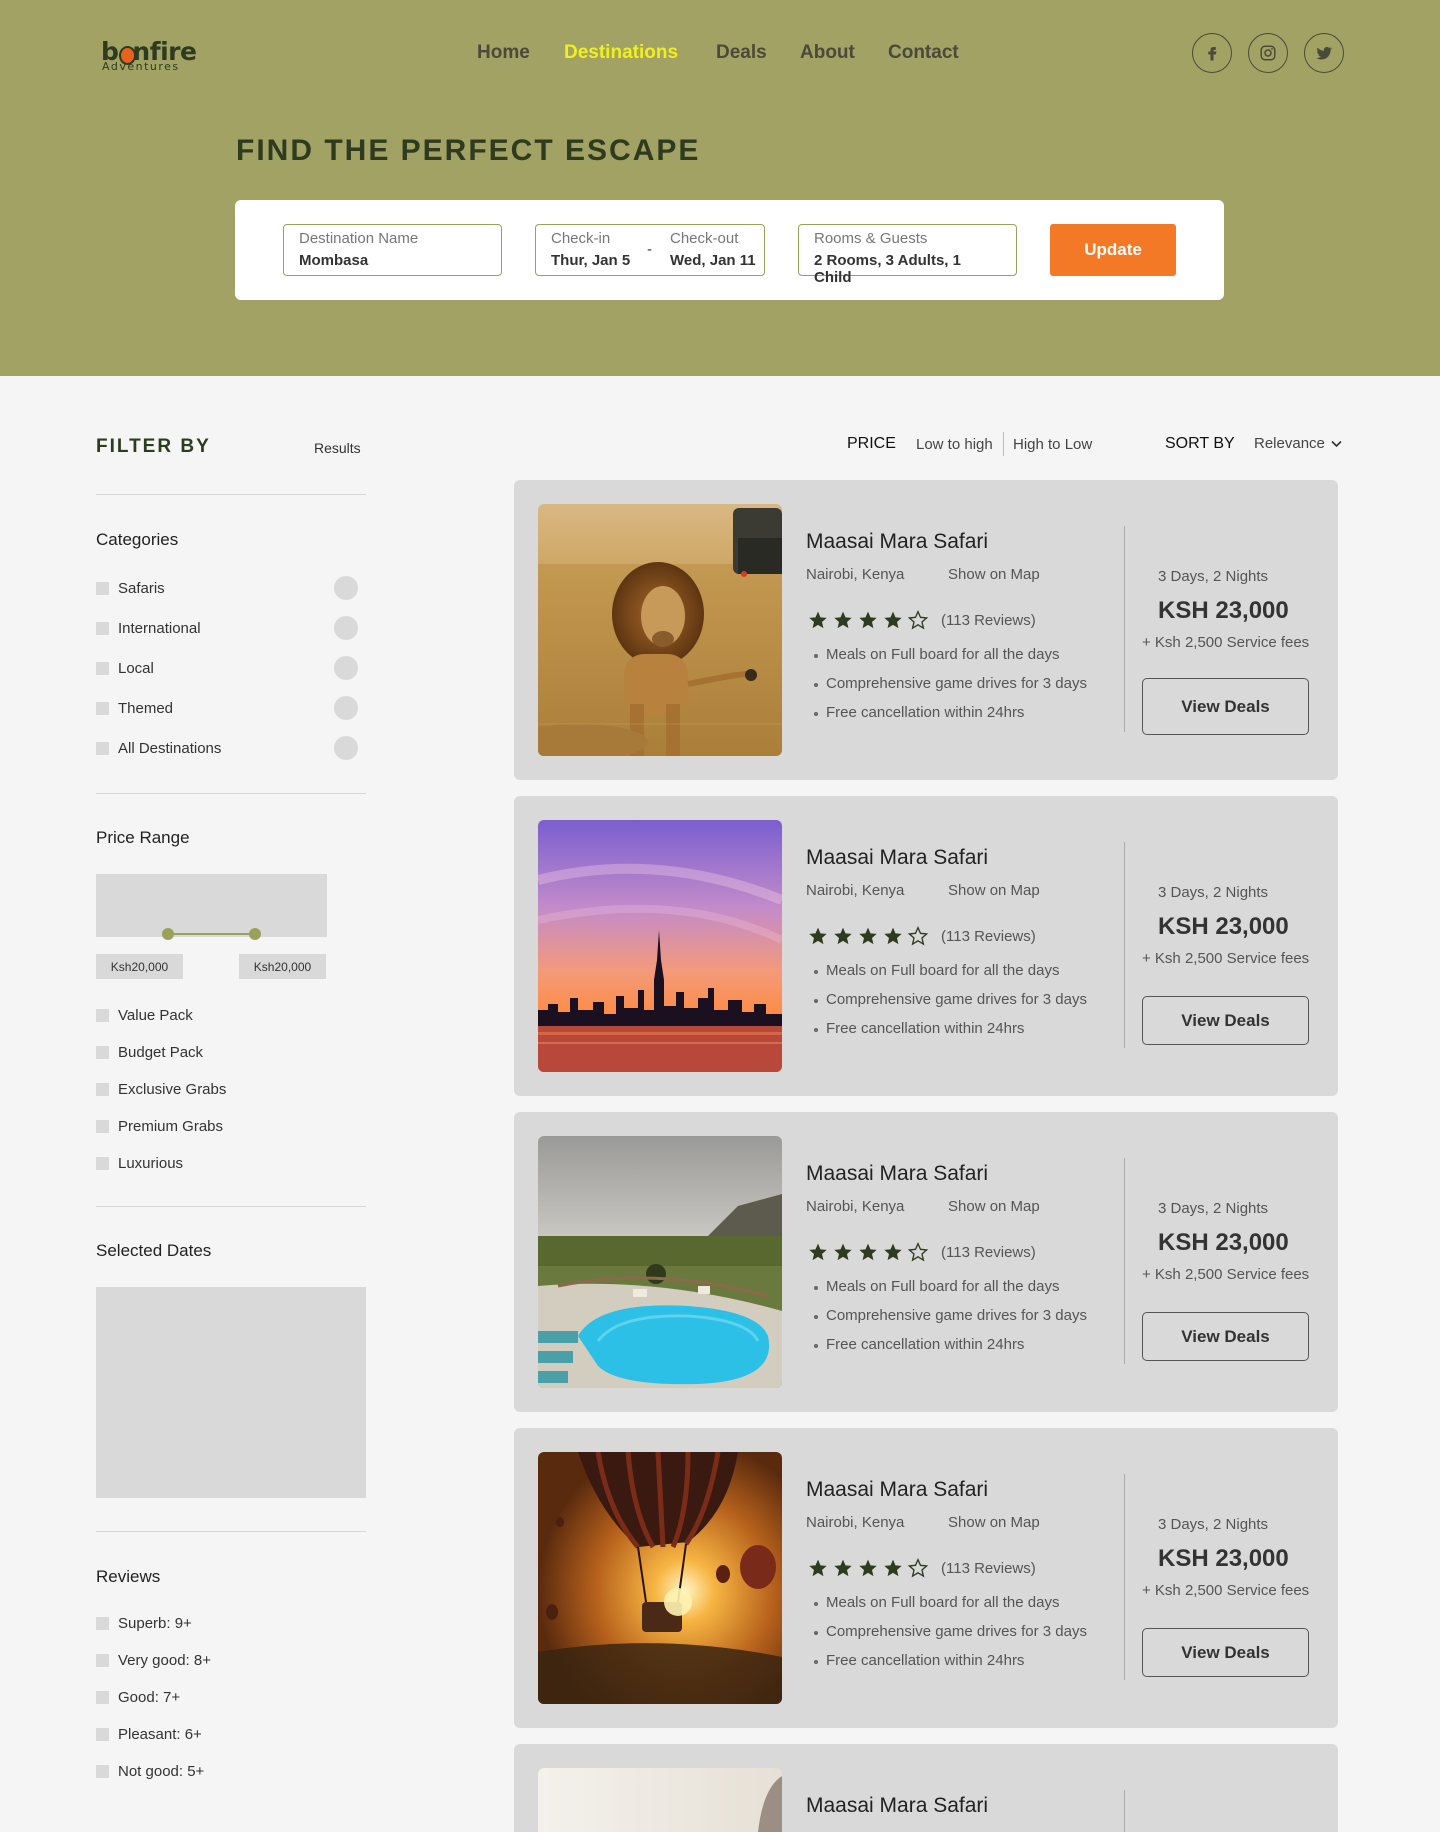  I want to click on pack-budget: Budget Pack, so click(149, 1052).